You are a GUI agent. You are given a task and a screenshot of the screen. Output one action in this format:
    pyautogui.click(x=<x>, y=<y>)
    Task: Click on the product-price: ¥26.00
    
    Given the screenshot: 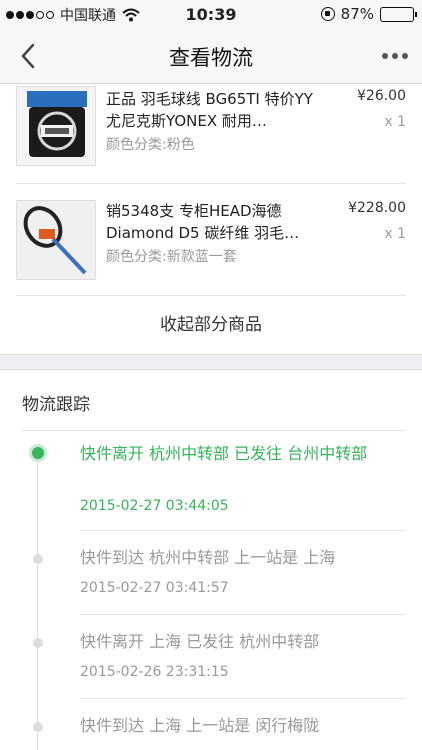 What is the action you would take?
    pyautogui.click(x=381, y=96)
    